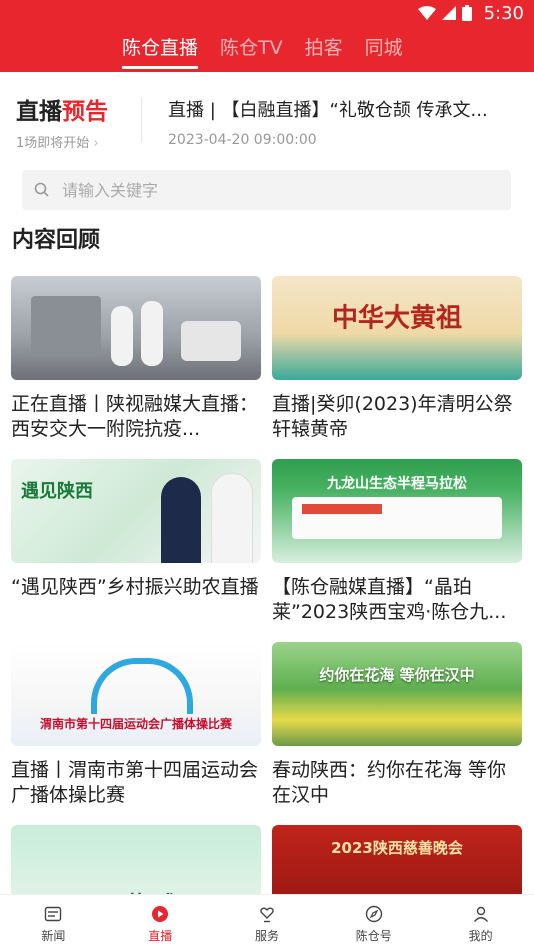 The height and width of the screenshot is (949, 534). What do you see at coordinates (397, 675) in the screenshot?
I see `thumbnail-caption: 约你在花海 等你在汉中` at bounding box center [397, 675].